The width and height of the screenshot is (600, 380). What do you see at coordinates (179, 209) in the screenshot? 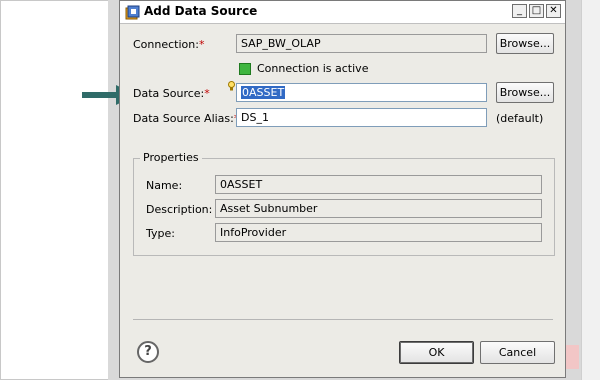
I see `description-label: Description:` at bounding box center [179, 209].